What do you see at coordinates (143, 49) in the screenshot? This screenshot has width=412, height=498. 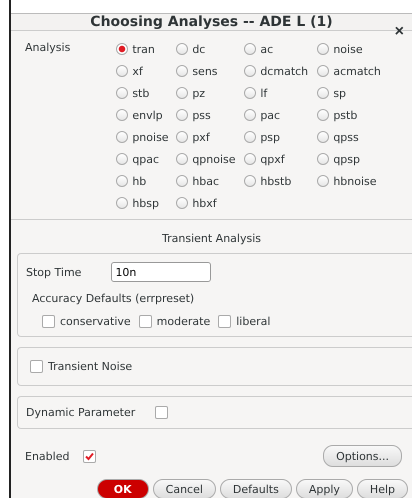 I see `radio-label: tran` at bounding box center [143, 49].